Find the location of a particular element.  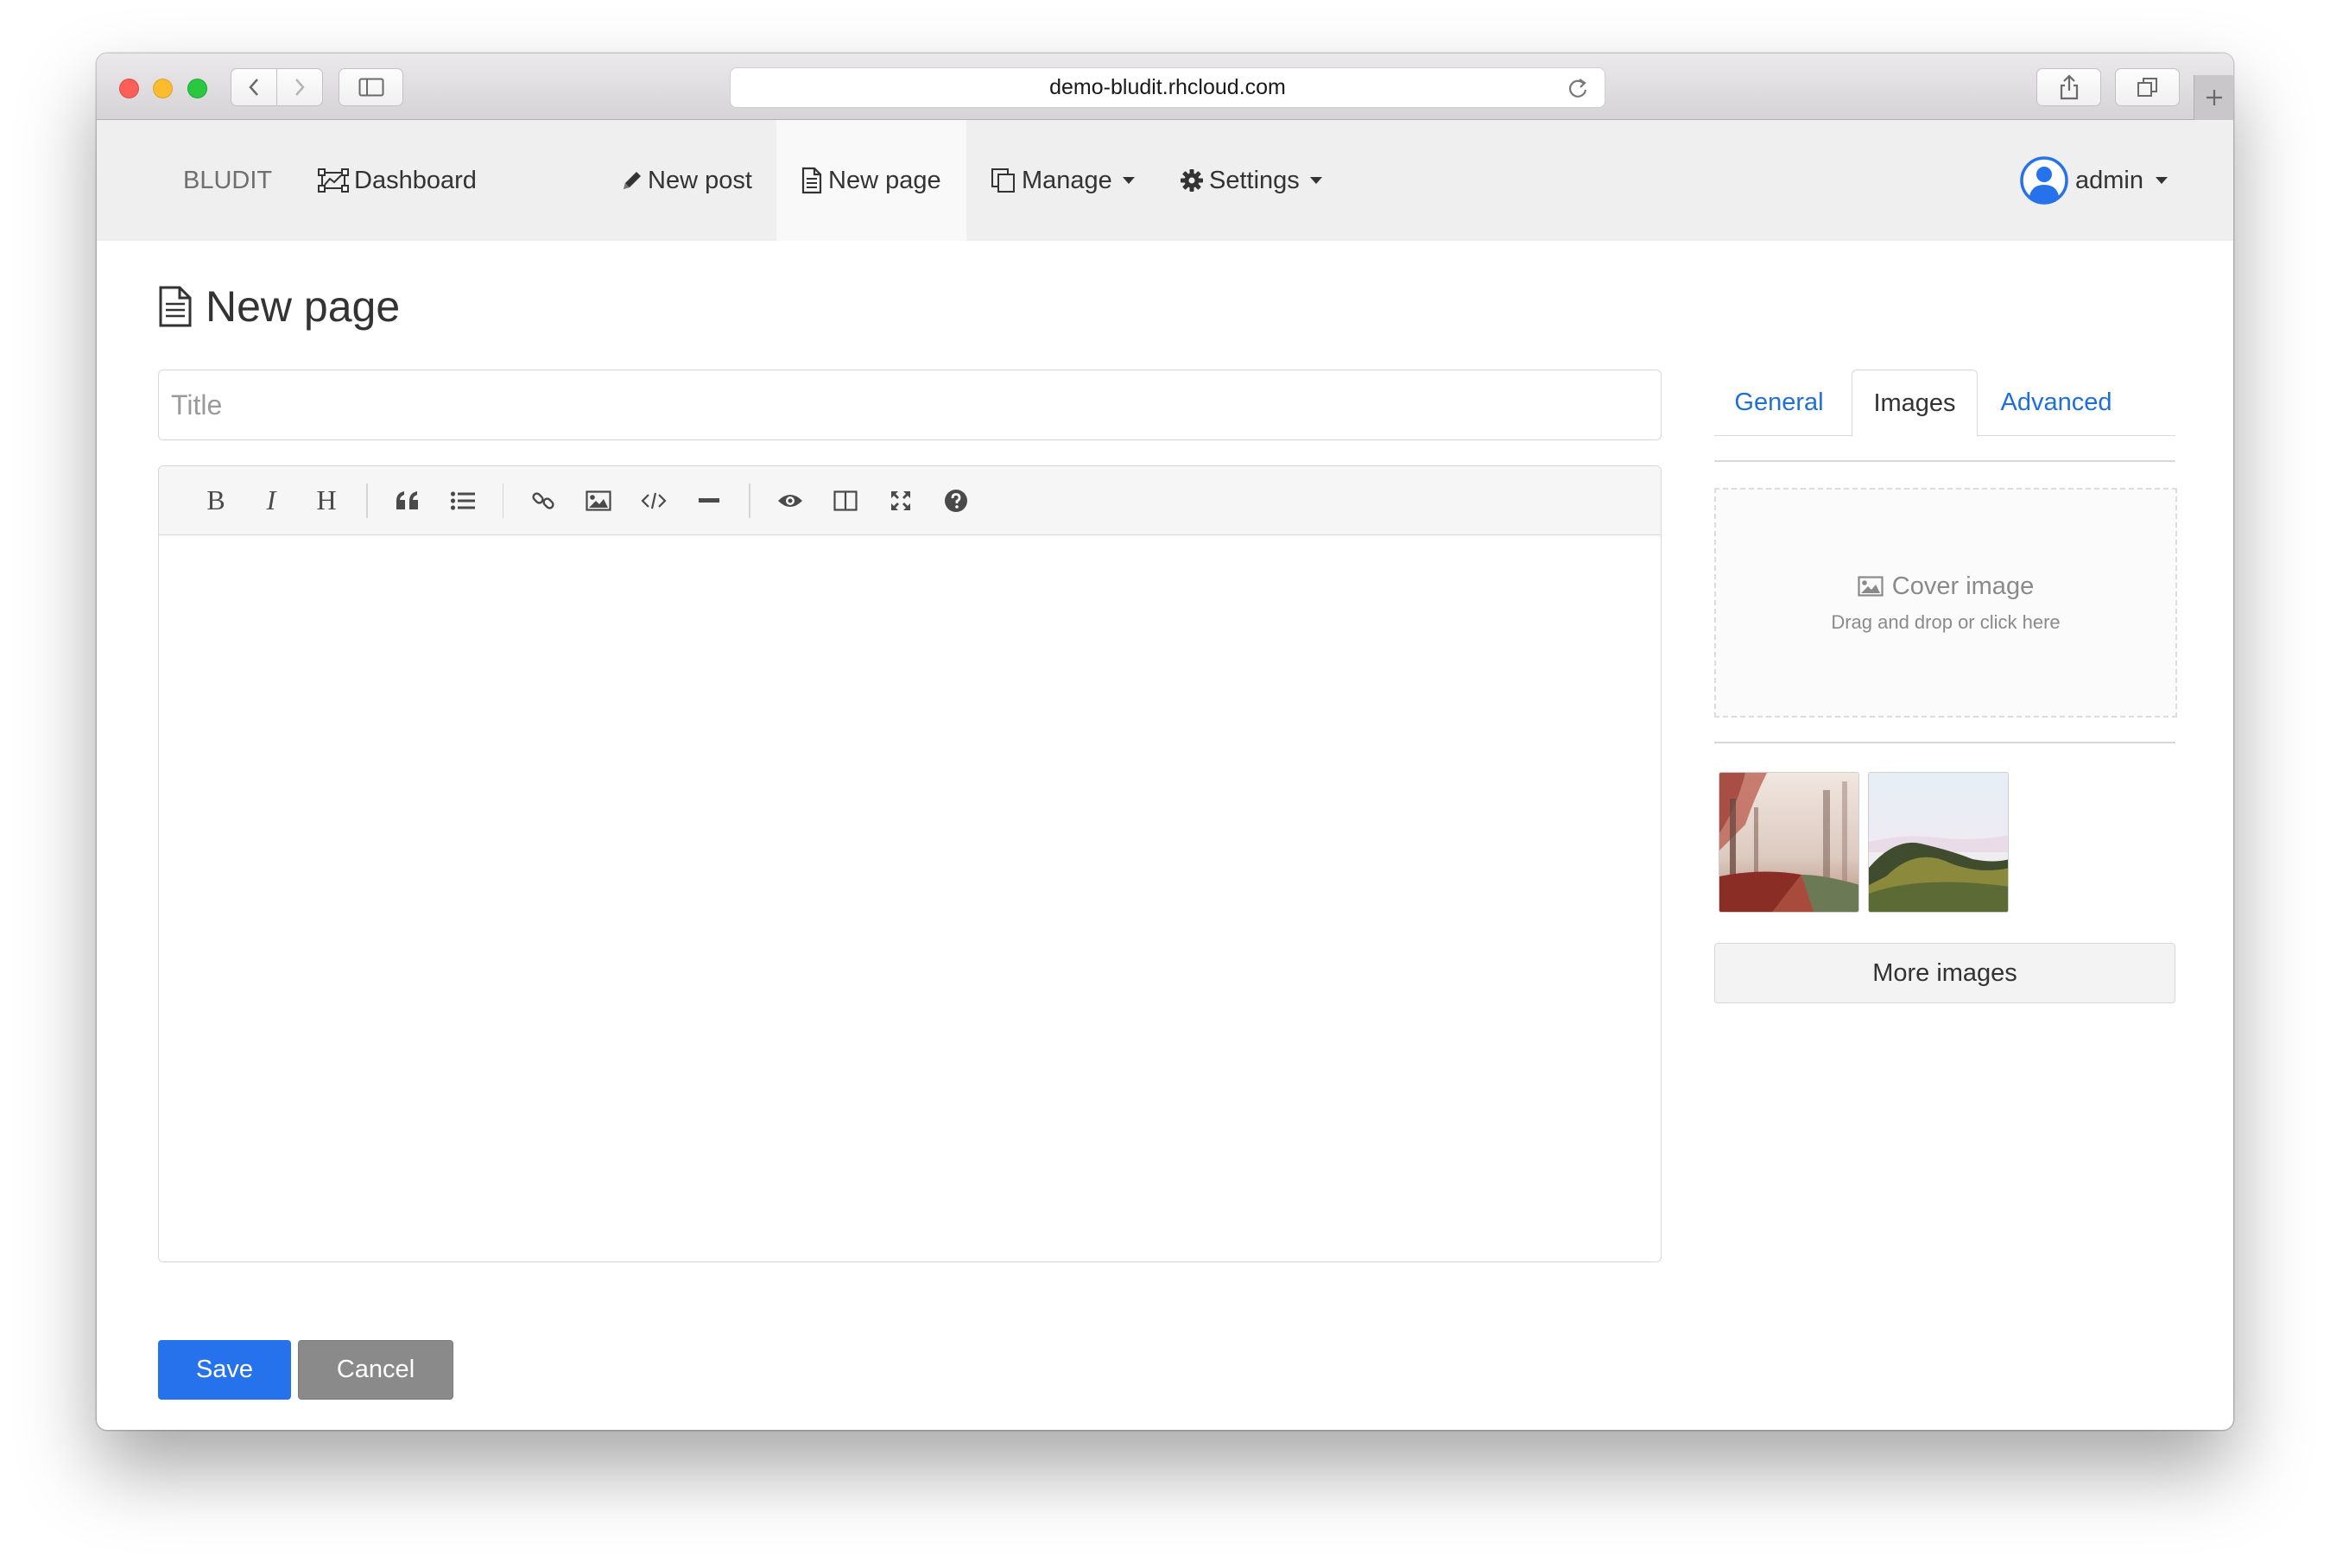

url-text: demo-bludit.rhcloud.com is located at coordinates (1167, 87).